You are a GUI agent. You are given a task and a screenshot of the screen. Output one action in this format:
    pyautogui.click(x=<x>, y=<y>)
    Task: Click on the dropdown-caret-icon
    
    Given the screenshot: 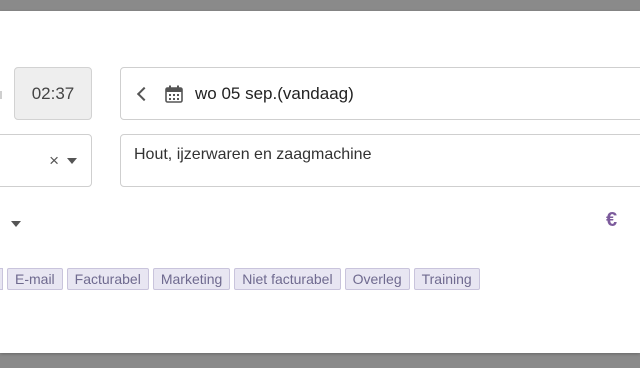 What is the action you would take?
    pyautogui.click(x=16, y=224)
    